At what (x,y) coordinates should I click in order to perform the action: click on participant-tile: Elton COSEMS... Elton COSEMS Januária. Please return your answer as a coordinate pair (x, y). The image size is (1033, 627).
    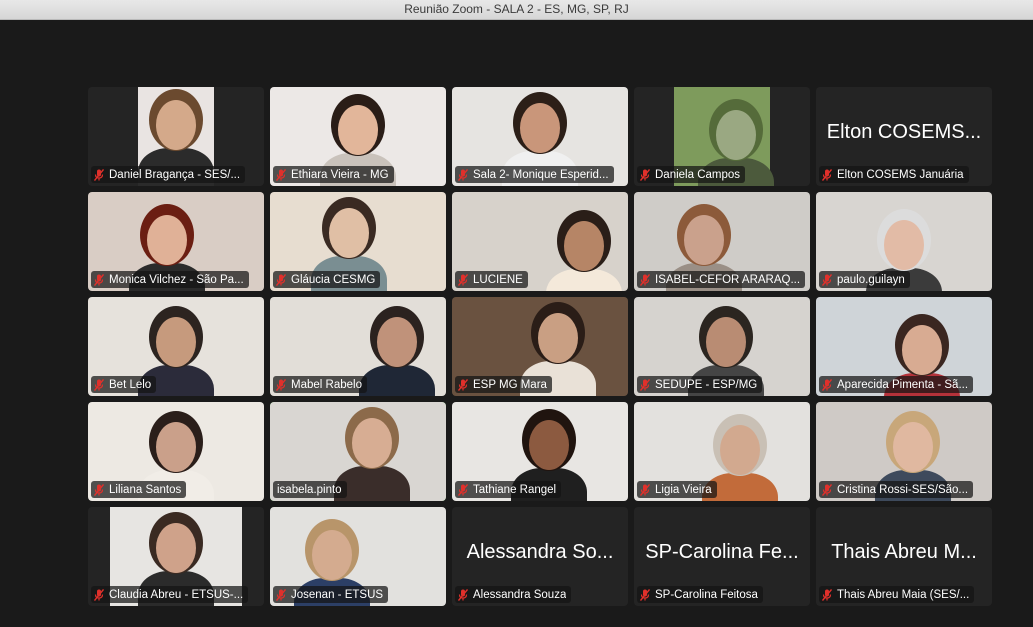
    Looking at the image, I should click on (904, 136).